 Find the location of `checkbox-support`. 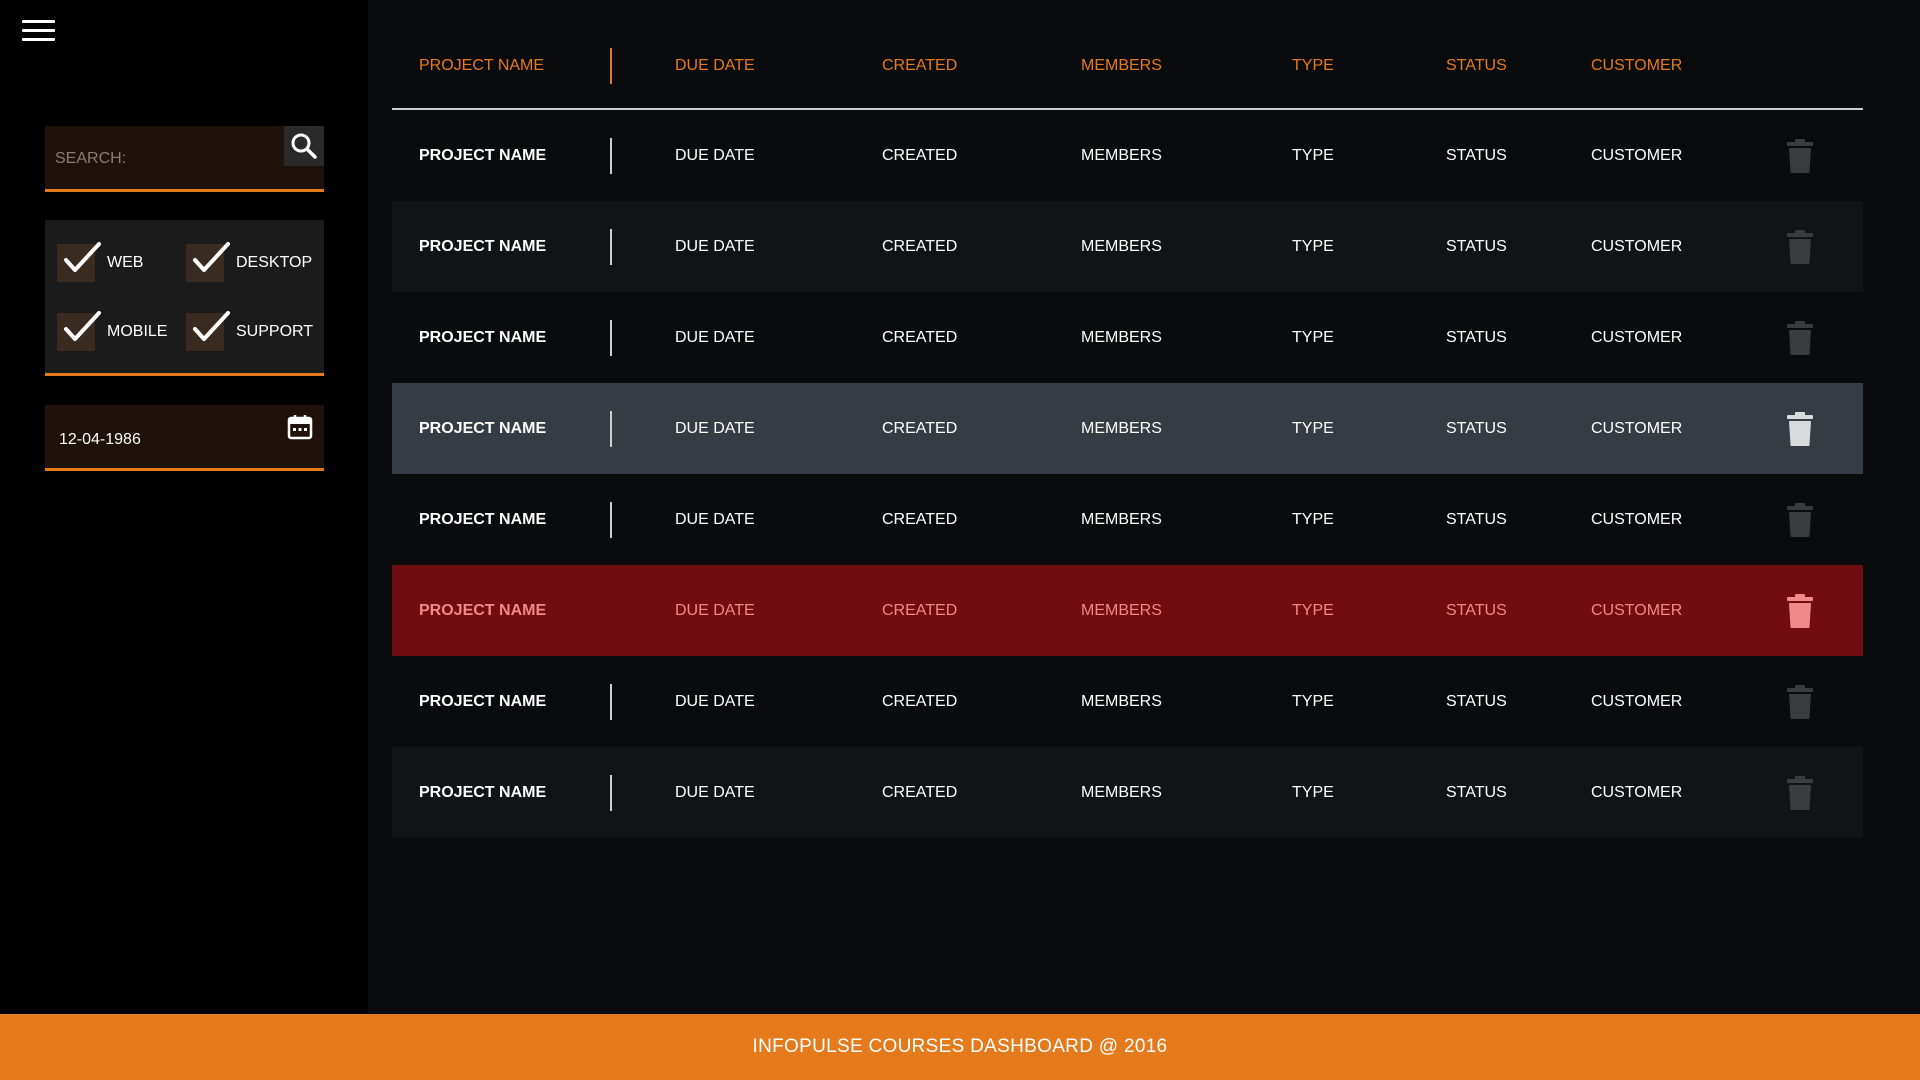

checkbox-support is located at coordinates (208, 331).